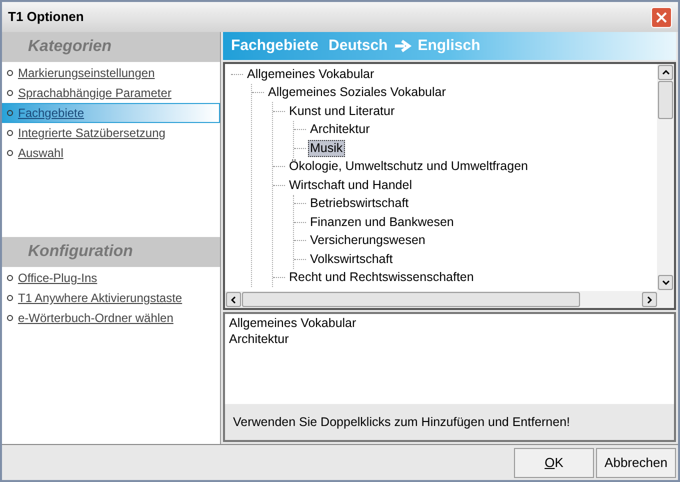  What do you see at coordinates (382, 222) in the screenshot?
I see `tree-item: Finanzen und Bankwesen` at bounding box center [382, 222].